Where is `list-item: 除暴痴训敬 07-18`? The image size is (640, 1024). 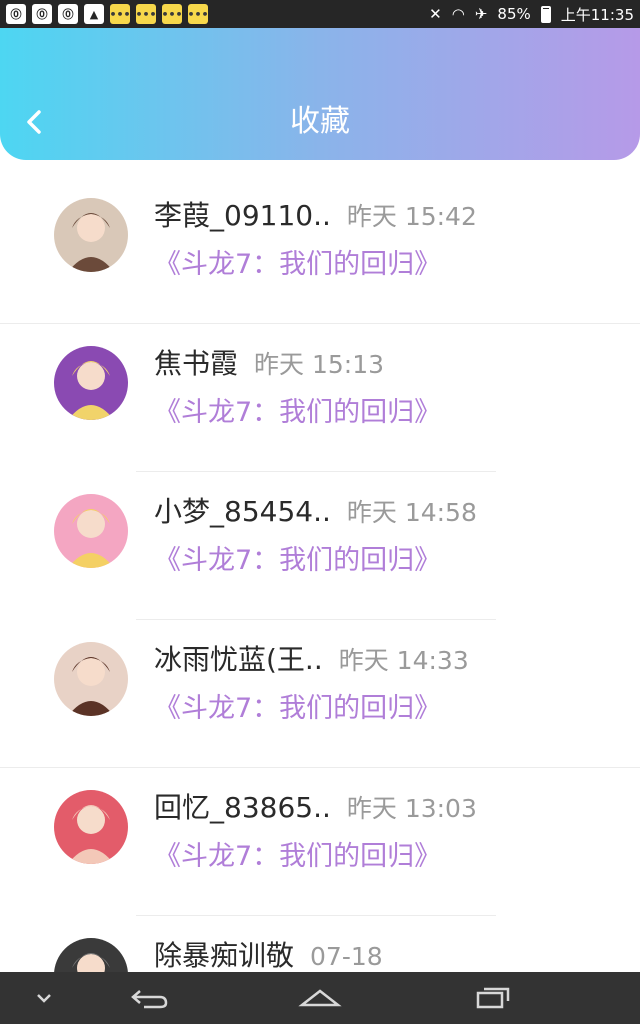
list-item: 除暴痴训敬 07-18 is located at coordinates (320, 944).